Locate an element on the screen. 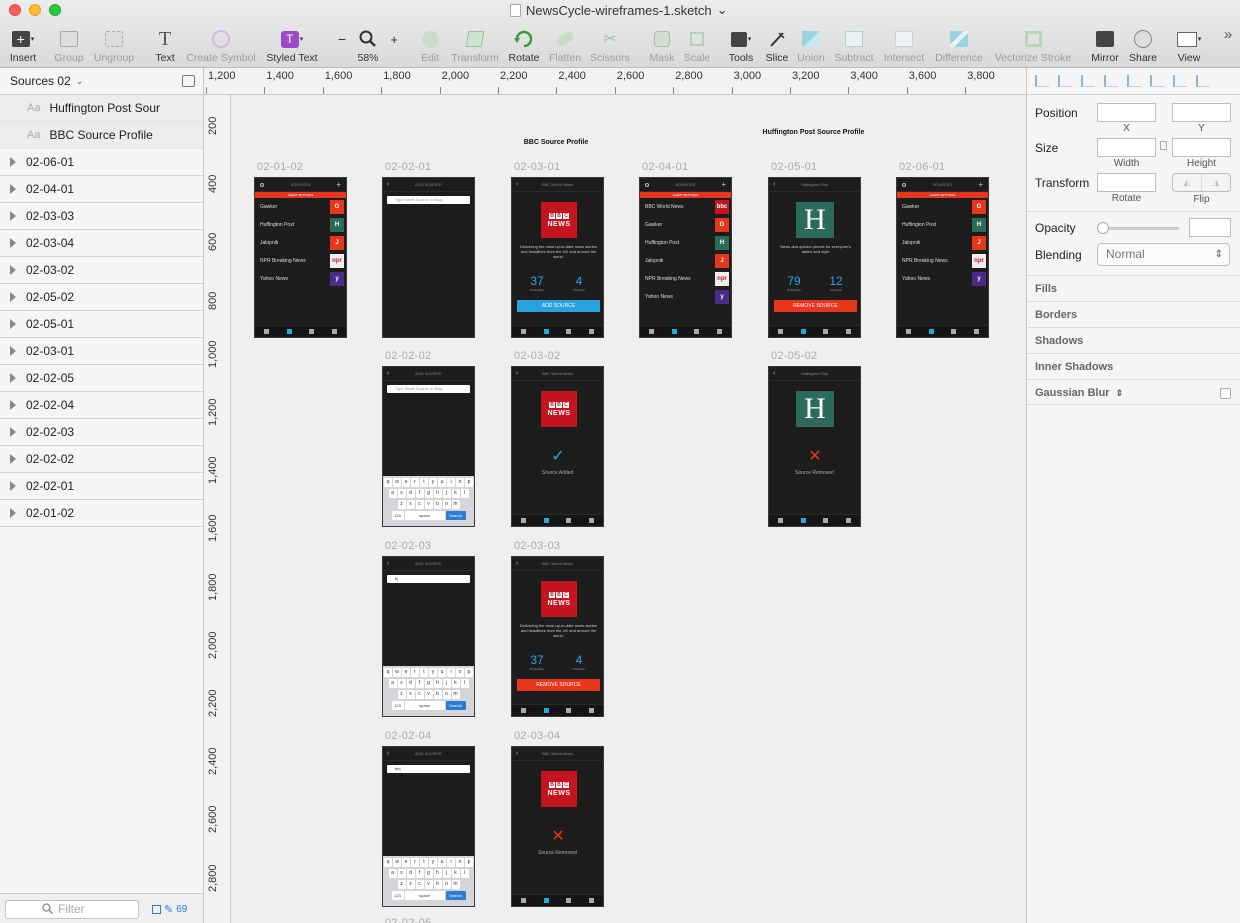  scale-button: Scale is located at coordinates (697, 44).